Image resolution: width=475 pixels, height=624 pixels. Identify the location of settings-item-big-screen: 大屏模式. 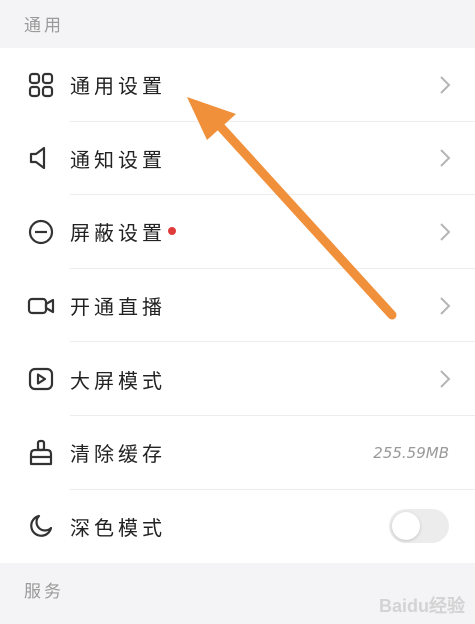
(237, 379).